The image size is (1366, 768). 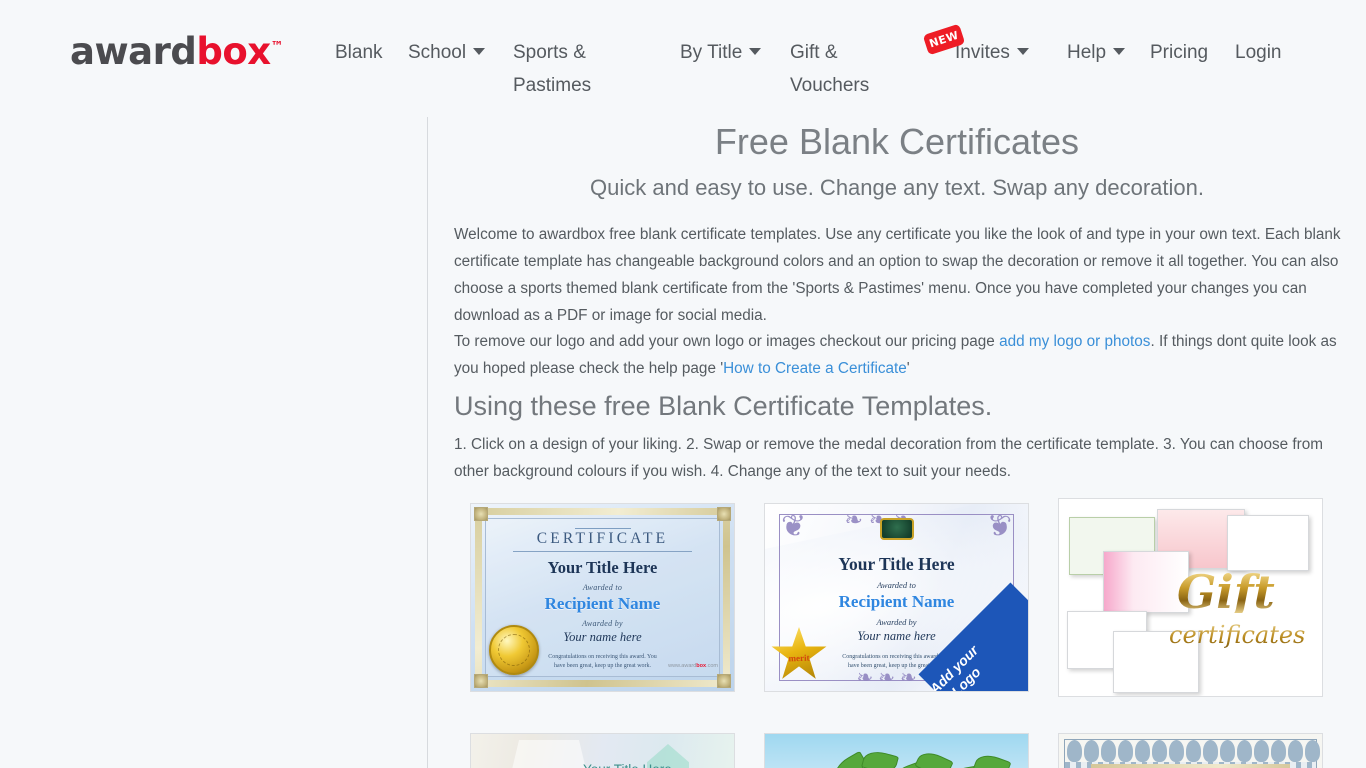 I want to click on watermark-post: .com, so click(x=712, y=666).